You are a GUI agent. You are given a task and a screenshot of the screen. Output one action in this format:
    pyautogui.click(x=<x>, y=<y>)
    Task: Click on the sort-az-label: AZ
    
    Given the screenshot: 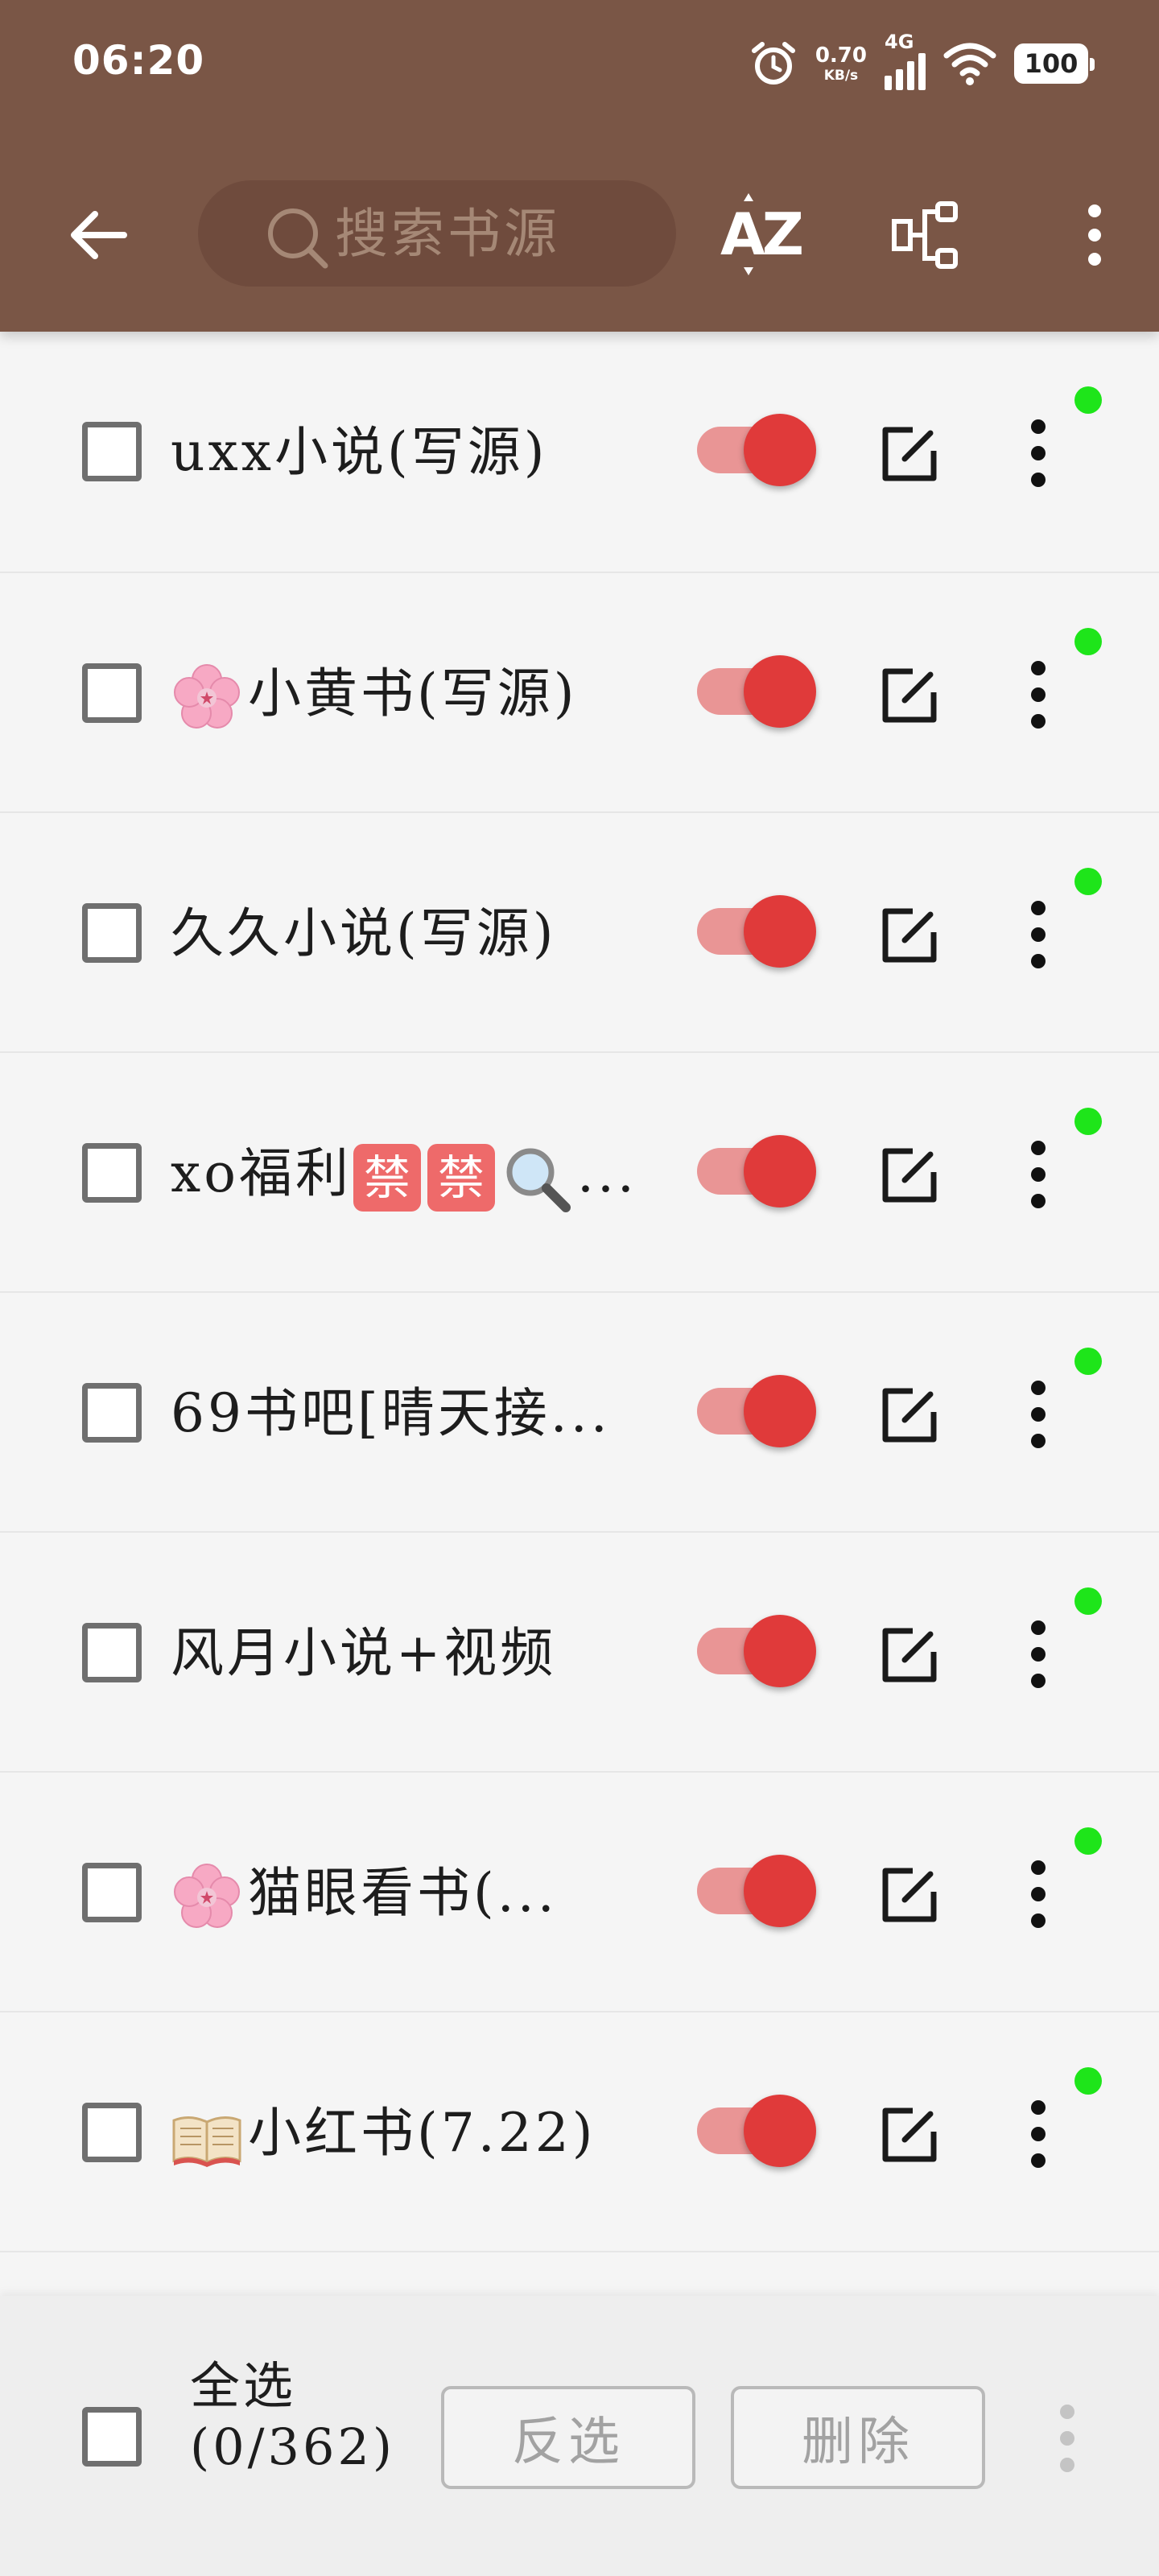 What is the action you would take?
    pyautogui.click(x=762, y=234)
    